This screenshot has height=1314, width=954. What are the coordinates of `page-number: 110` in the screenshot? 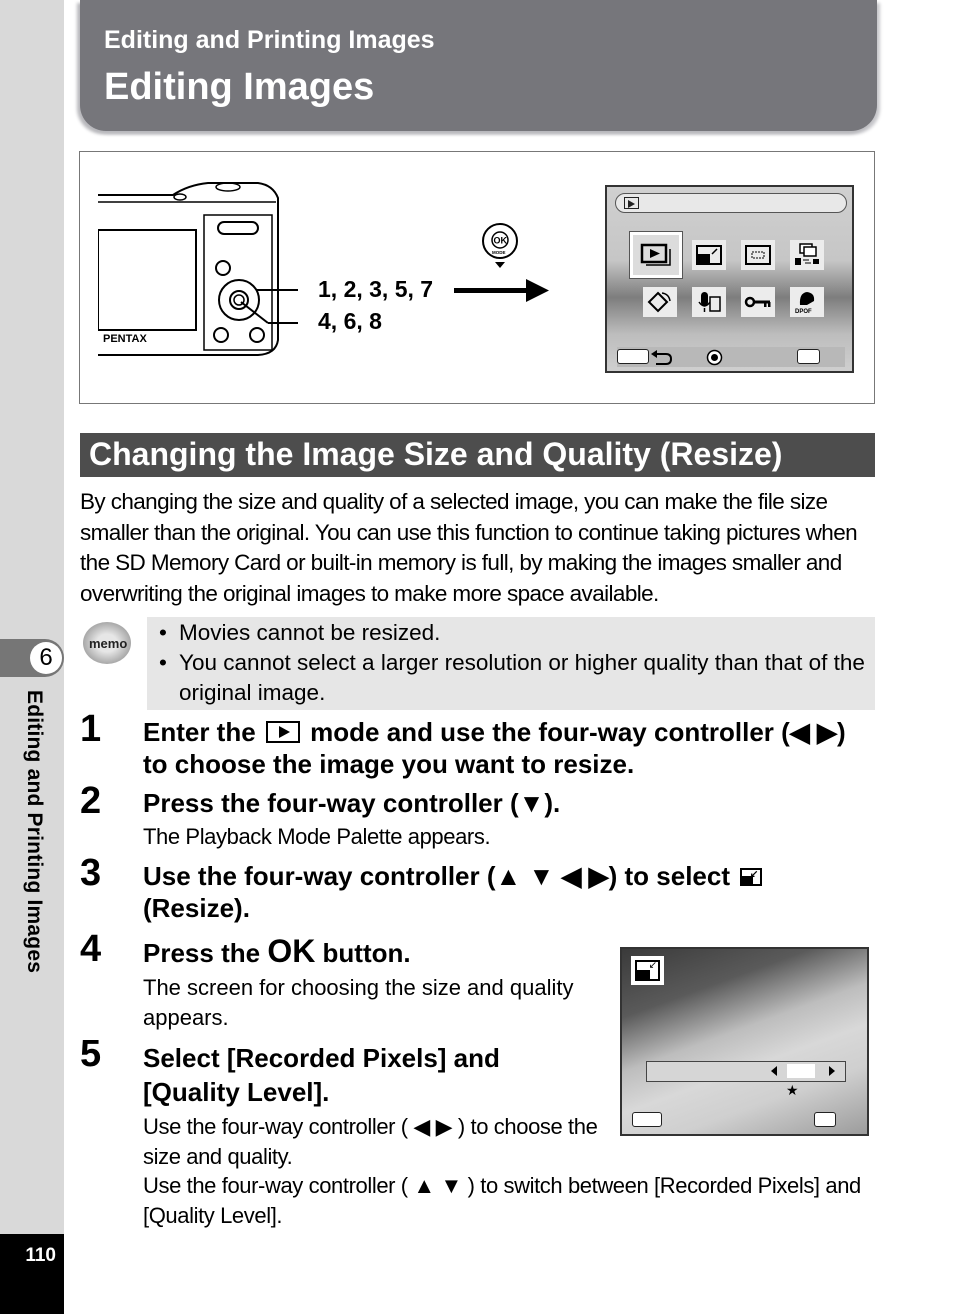 It's located at (40, 1255).